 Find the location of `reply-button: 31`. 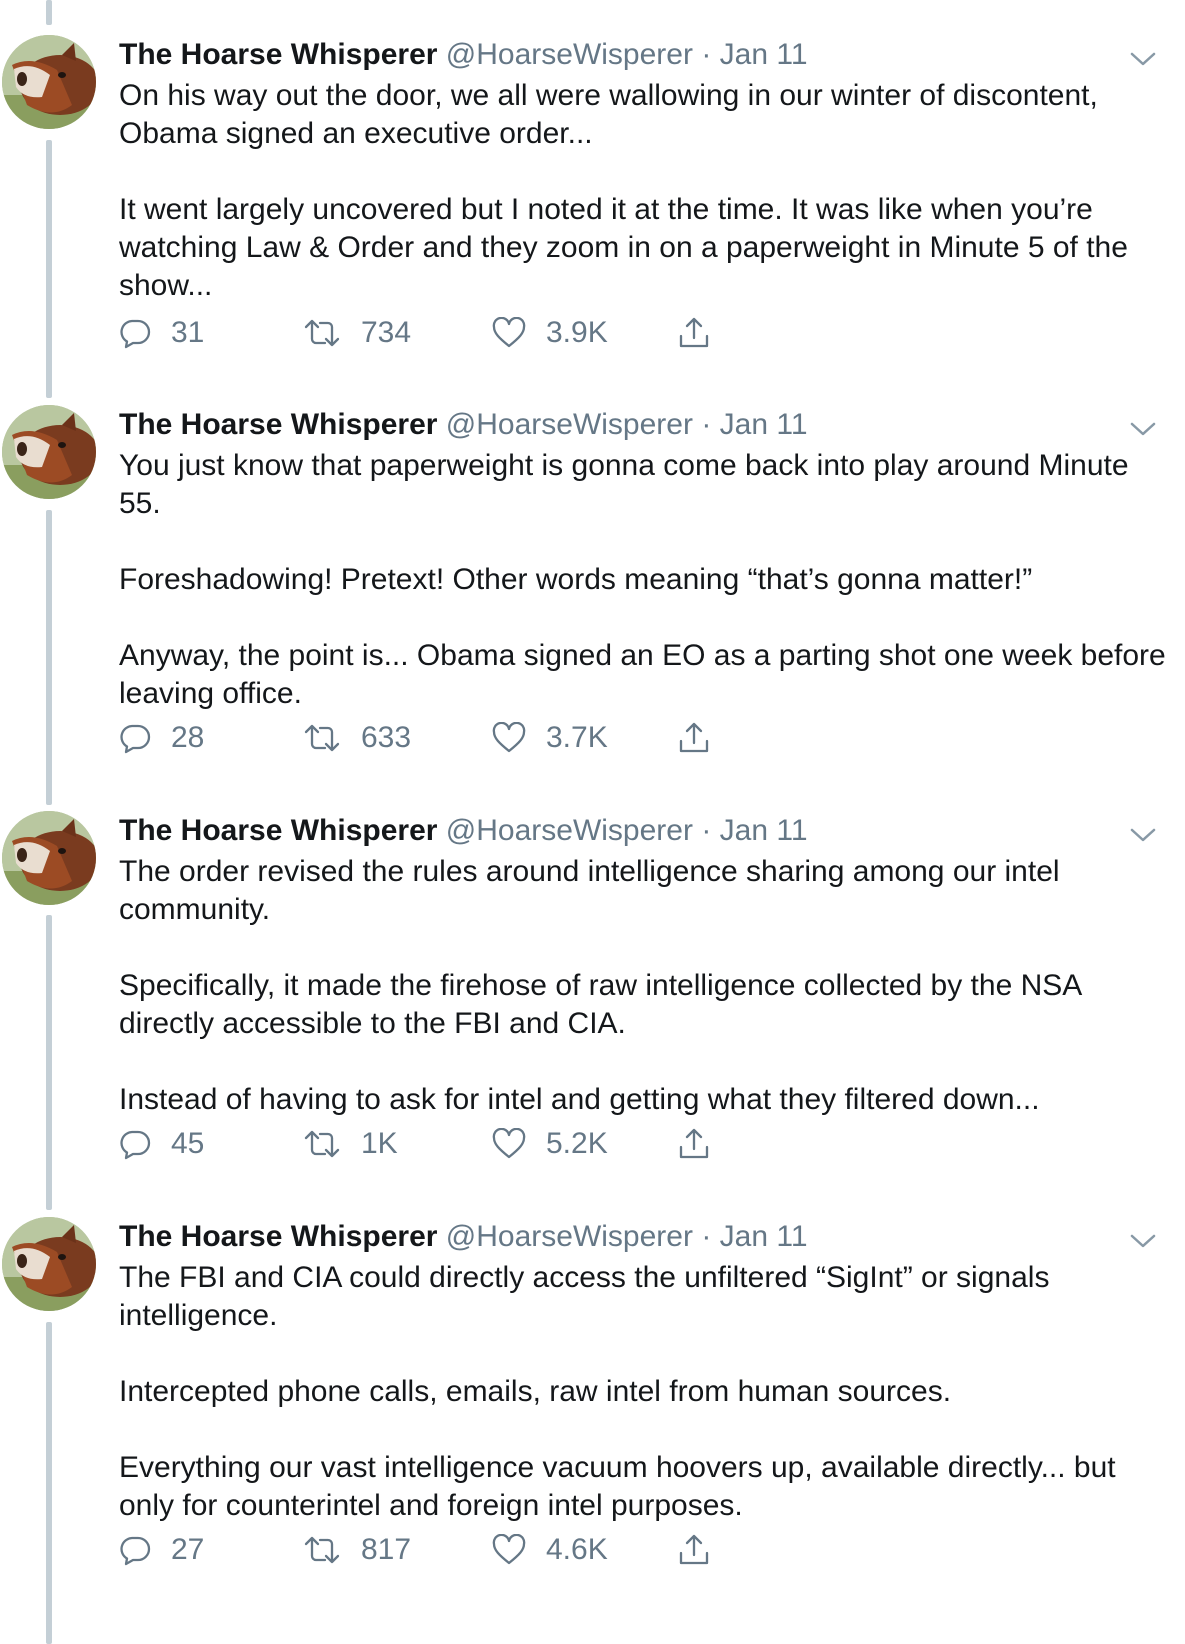

reply-button: 31 is located at coordinates (161, 333).